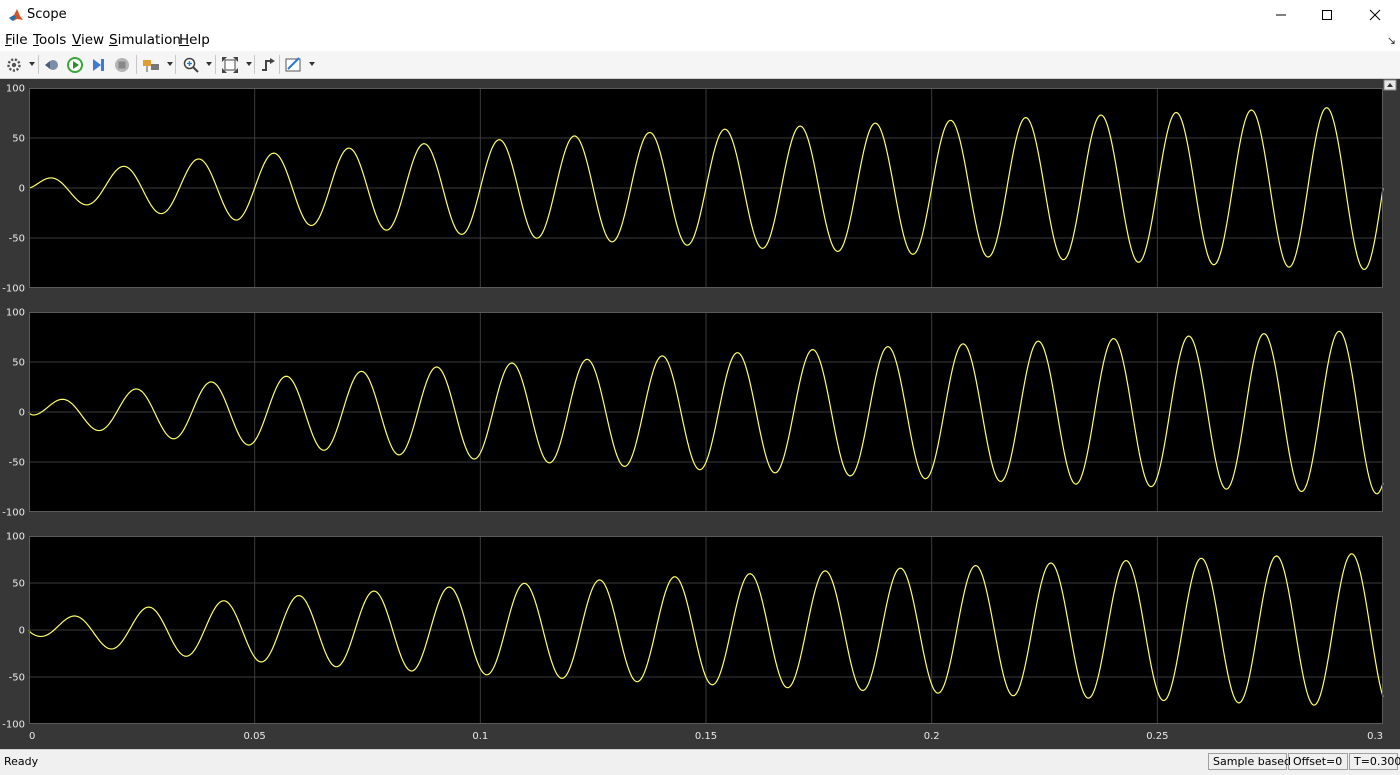  I want to click on fit-to-view-button, so click(230, 65).